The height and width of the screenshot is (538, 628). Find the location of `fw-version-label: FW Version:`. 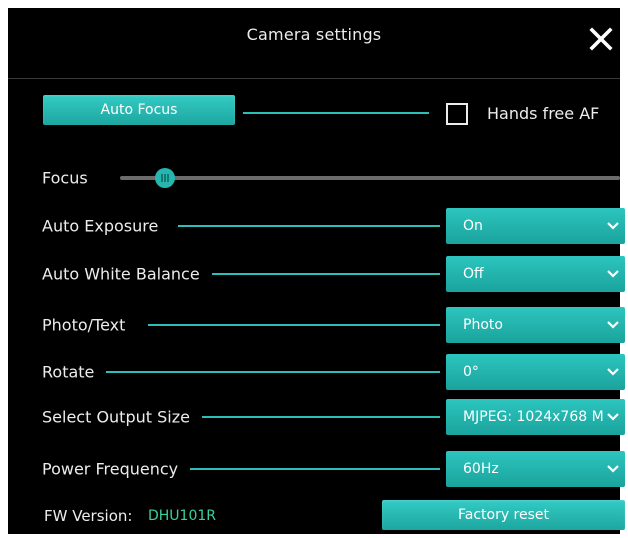

fw-version-label: FW Version: is located at coordinates (88, 516).